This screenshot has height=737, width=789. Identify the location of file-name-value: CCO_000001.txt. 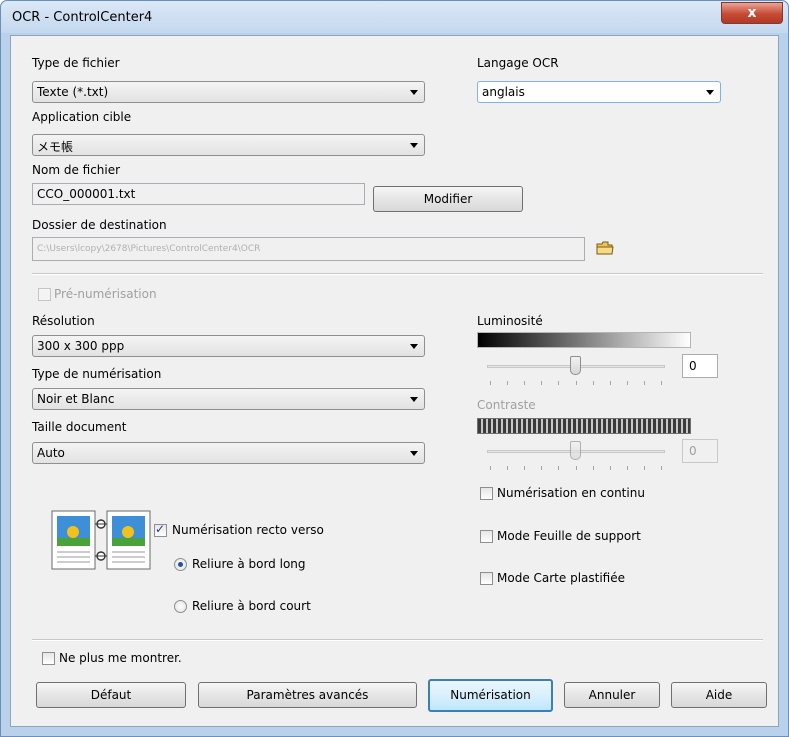
(86, 194).